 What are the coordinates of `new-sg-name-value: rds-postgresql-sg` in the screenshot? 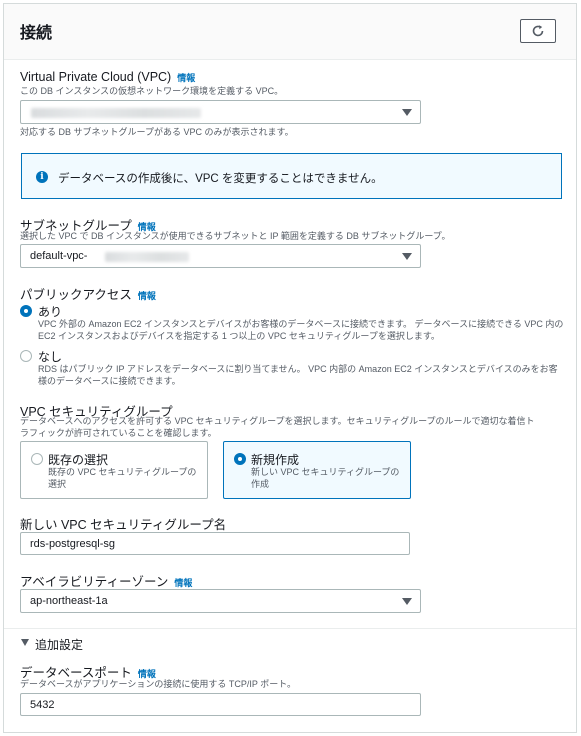 It's located at (72, 544).